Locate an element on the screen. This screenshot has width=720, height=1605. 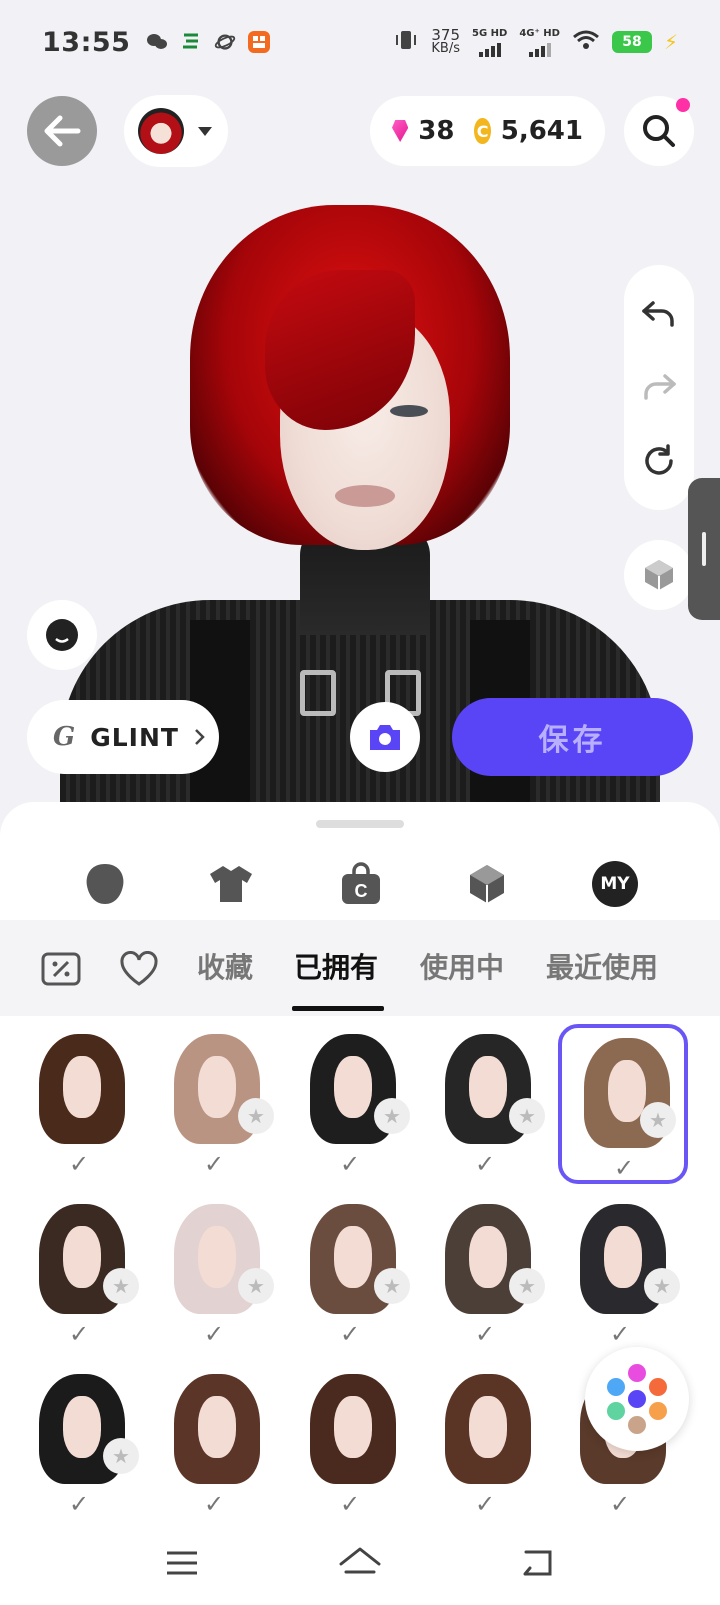
head-icon is located at coordinates (105, 884).